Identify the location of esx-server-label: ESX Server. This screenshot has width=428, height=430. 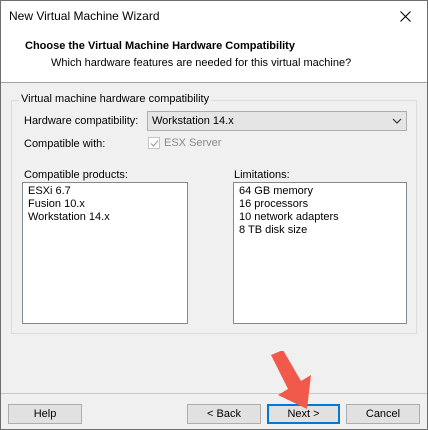
(193, 143).